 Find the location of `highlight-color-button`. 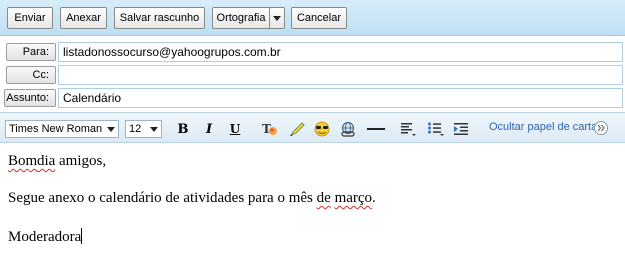

highlight-color-button is located at coordinates (297, 129).